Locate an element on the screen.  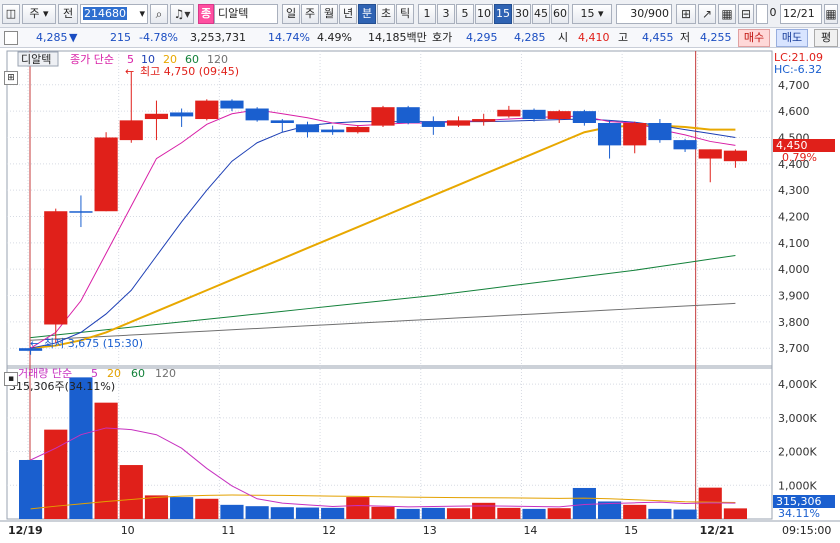
trade-amount: 14,185백만 is located at coordinates (397, 37).